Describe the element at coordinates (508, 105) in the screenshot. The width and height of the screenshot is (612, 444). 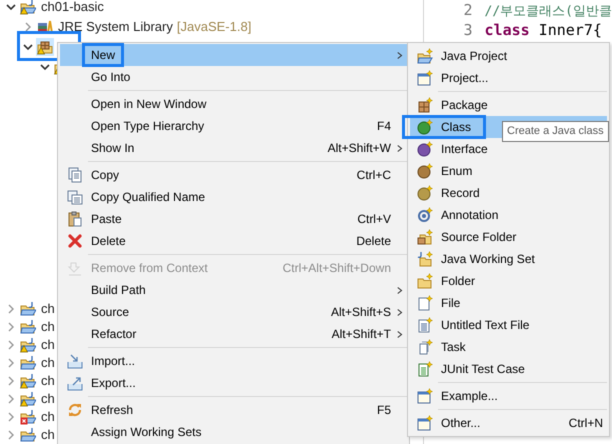
I see `menu-item: Package` at that location.